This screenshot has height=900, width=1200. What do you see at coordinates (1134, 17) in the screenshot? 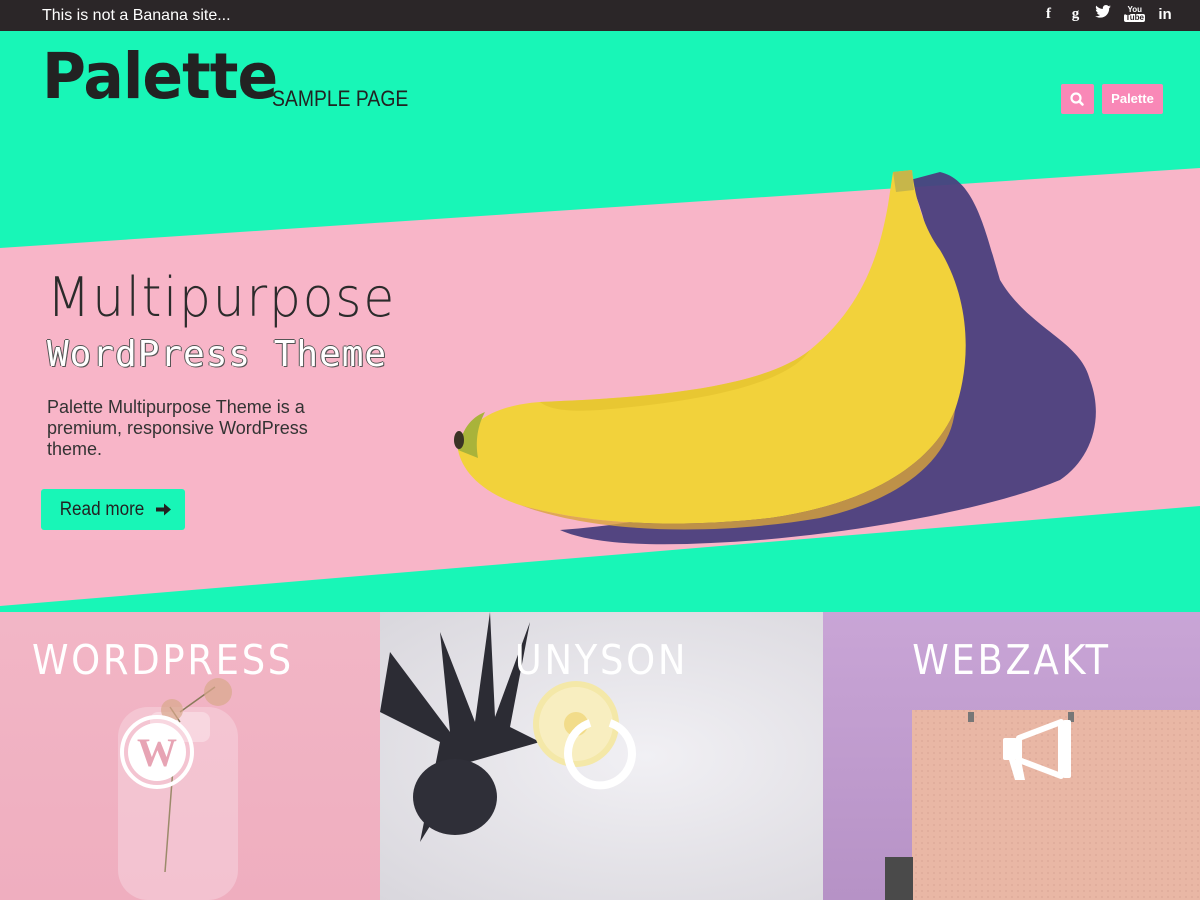
I see `youtube-icon-bottom: Tube` at bounding box center [1134, 17].